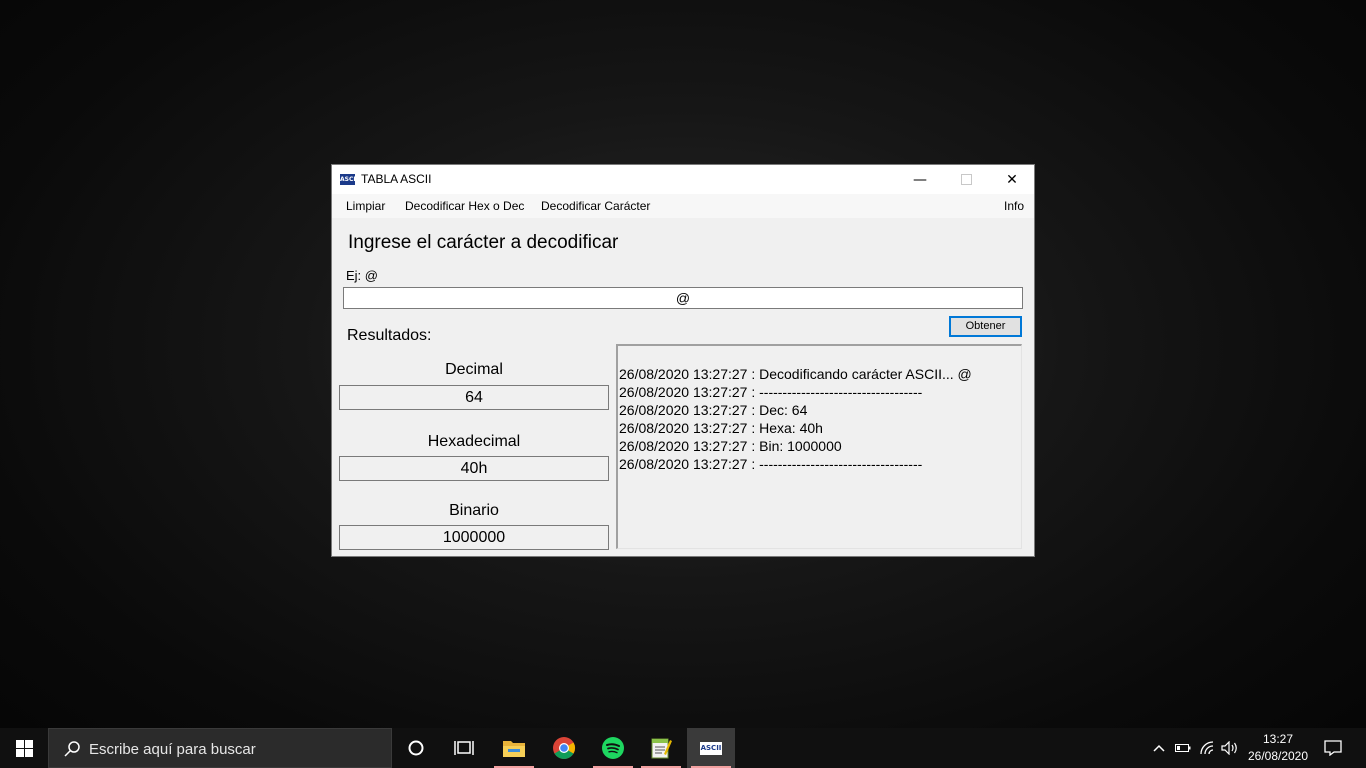 Image resolution: width=1366 pixels, height=768 pixels. Describe the element at coordinates (474, 510) in the screenshot. I see `binary-label: Binario` at that location.